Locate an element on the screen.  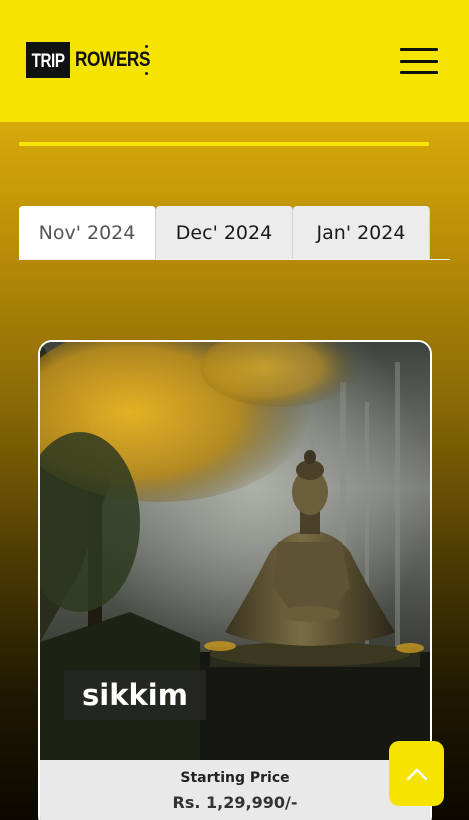
scroll-to-top-button is located at coordinates (416, 773).